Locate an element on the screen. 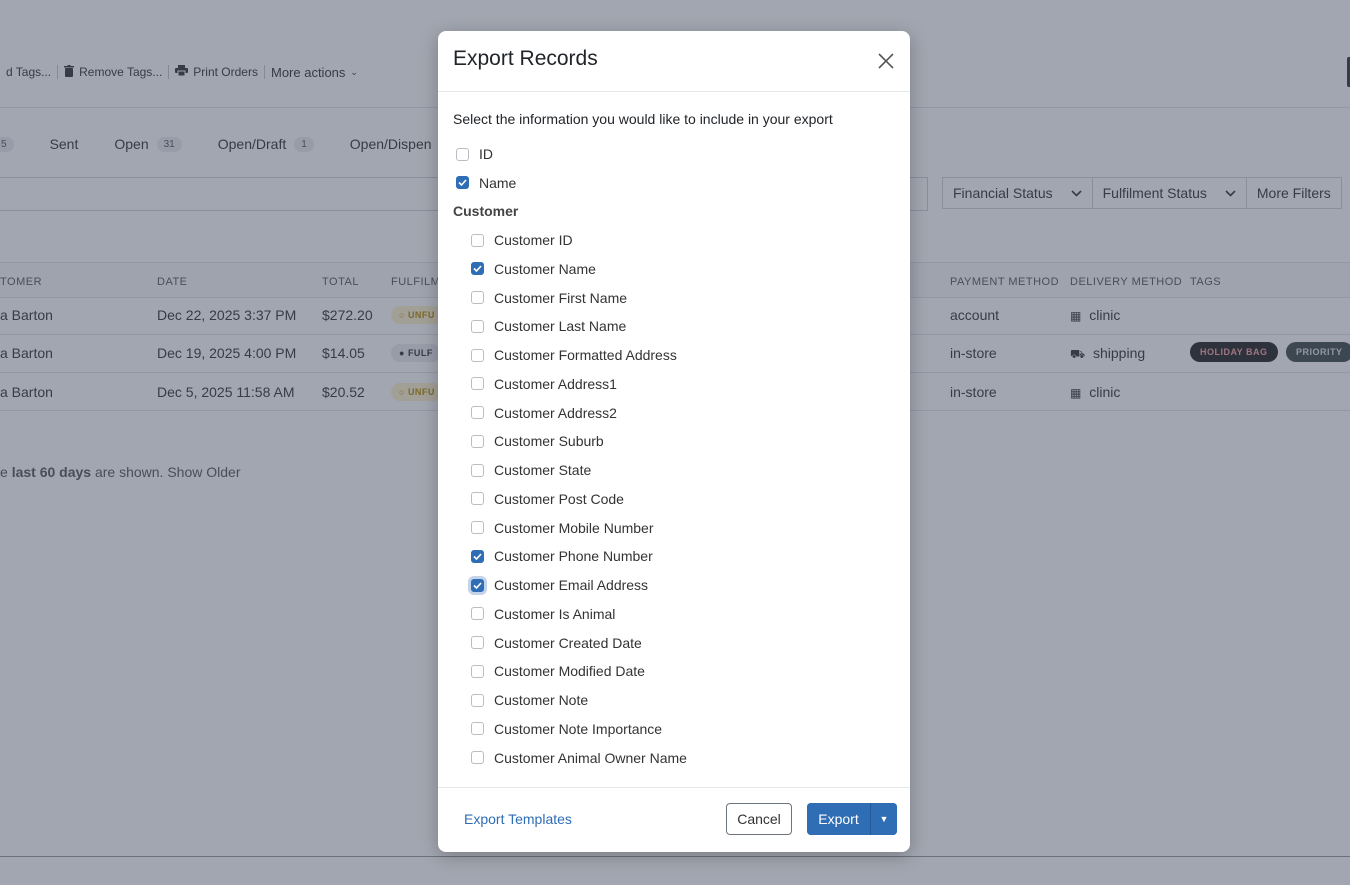 The image size is (1350, 885). export-option: Customer Address1 is located at coordinates (544, 384).